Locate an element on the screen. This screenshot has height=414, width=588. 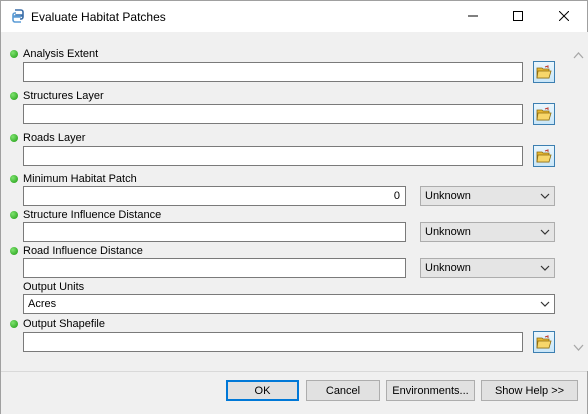
structures-layer-label: Structures Layer is located at coordinates (63, 96).